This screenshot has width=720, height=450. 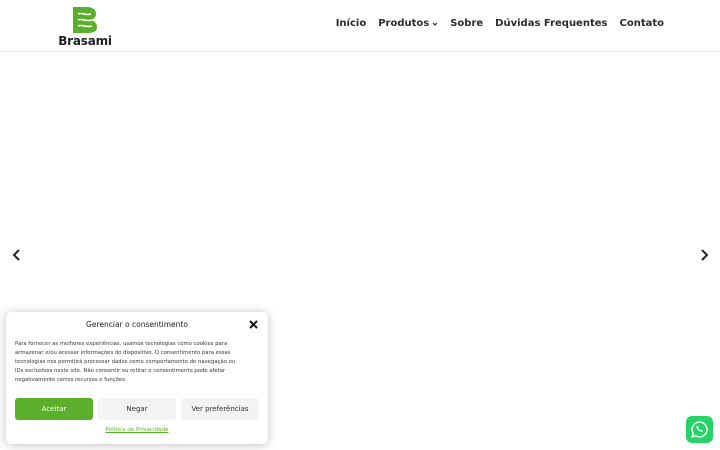 I want to click on nav-item-duvidas-frequentes: Dúvidas Frequentes, so click(x=551, y=23).